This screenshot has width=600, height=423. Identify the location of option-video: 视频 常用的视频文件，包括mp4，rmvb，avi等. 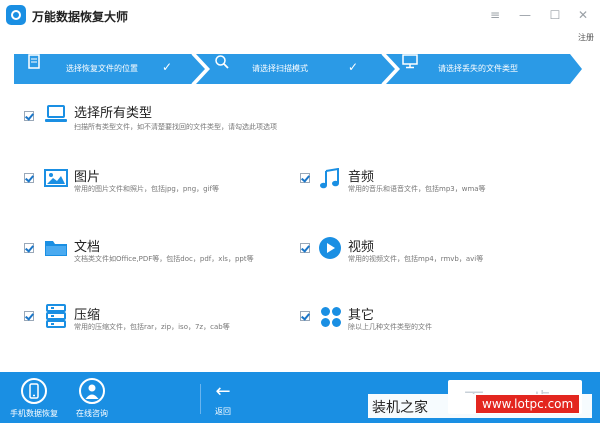
(446, 252).